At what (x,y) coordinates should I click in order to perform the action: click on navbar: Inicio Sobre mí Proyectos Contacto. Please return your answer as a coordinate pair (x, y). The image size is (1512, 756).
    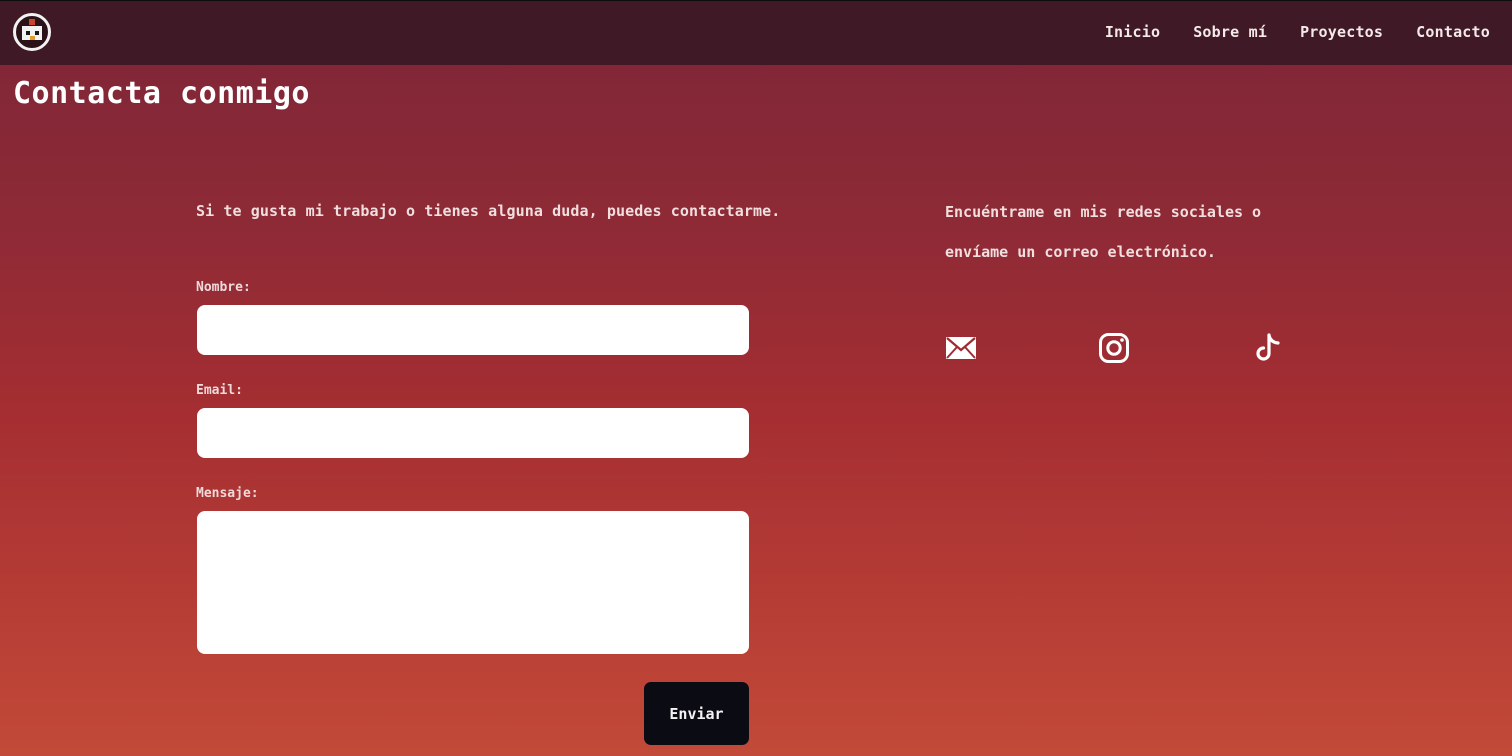
    Looking at the image, I should click on (756, 32).